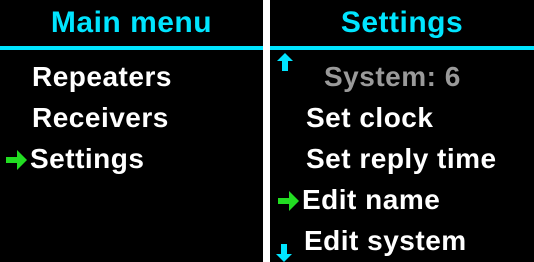  What do you see at coordinates (100, 118) in the screenshot?
I see `menu-item-receivers: Receivers` at bounding box center [100, 118].